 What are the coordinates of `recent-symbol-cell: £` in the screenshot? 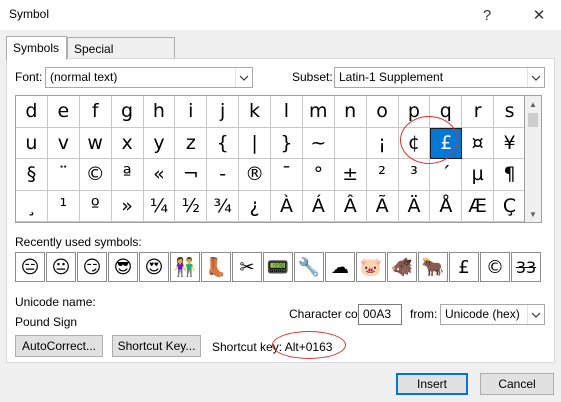 It's located at (464, 267).